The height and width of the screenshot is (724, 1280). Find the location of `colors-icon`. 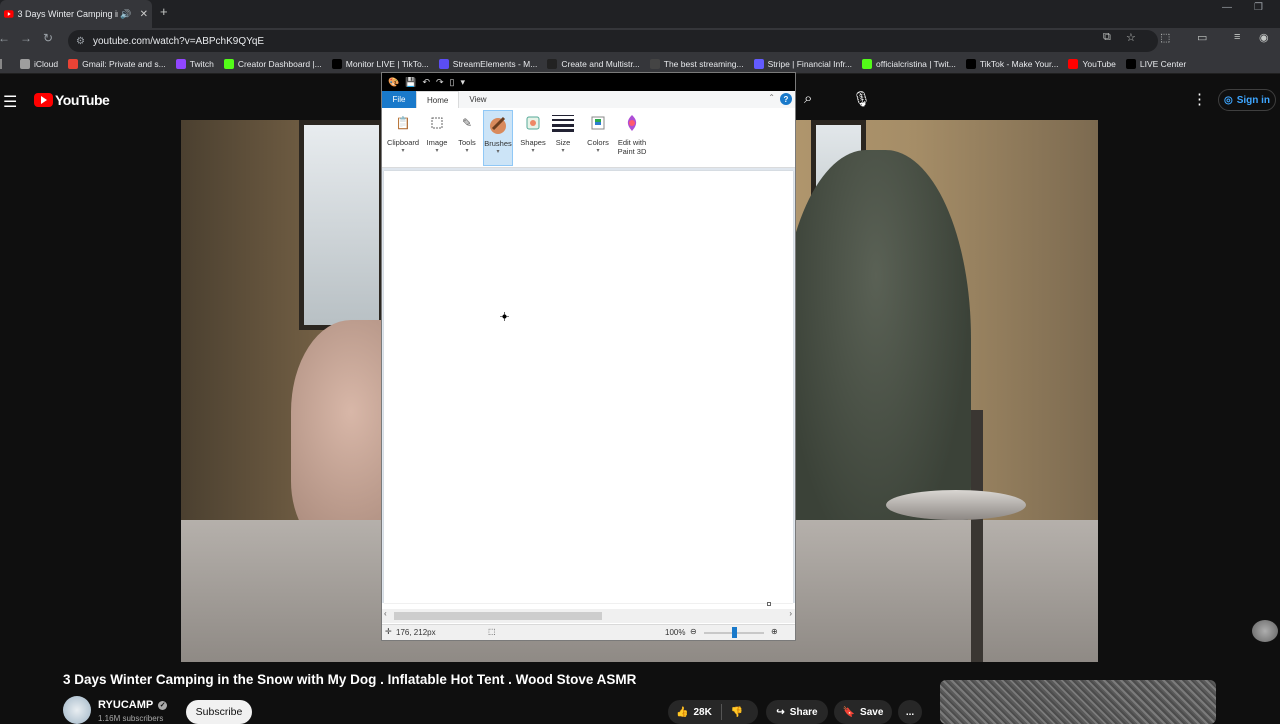

colors-icon is located at coordinates (598, 123).